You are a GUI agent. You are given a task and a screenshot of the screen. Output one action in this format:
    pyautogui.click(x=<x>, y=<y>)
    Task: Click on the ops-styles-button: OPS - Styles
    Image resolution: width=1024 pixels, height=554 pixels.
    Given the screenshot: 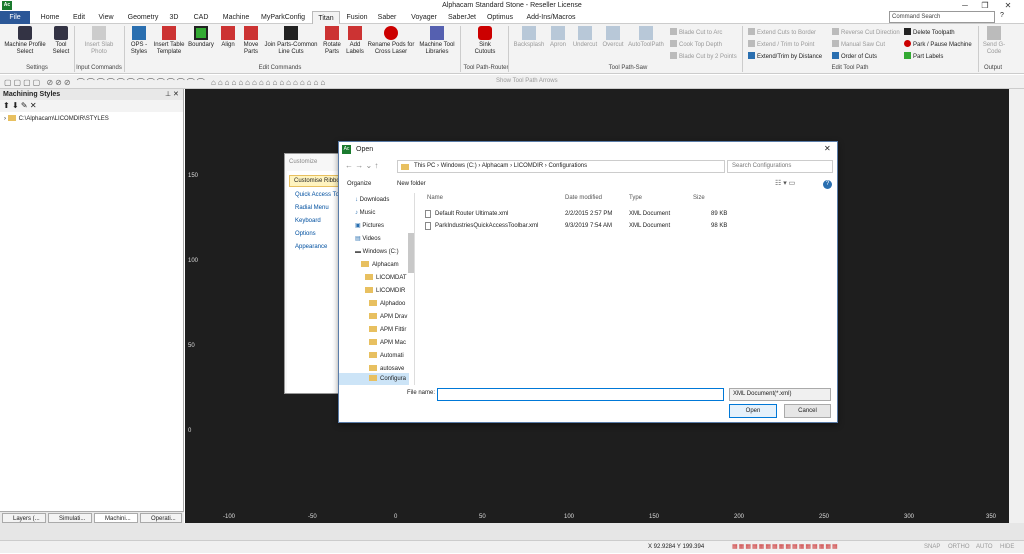 What is the action you would take?
    pyautogui.click(x=139, y=41)
    